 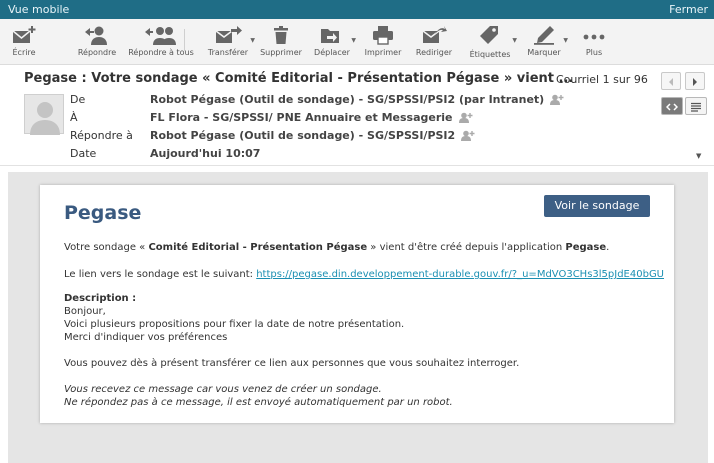 What do you see at coordinates (544, 35) in the screenshot?
I see `pen-icon` at bounding box center [544, 35].